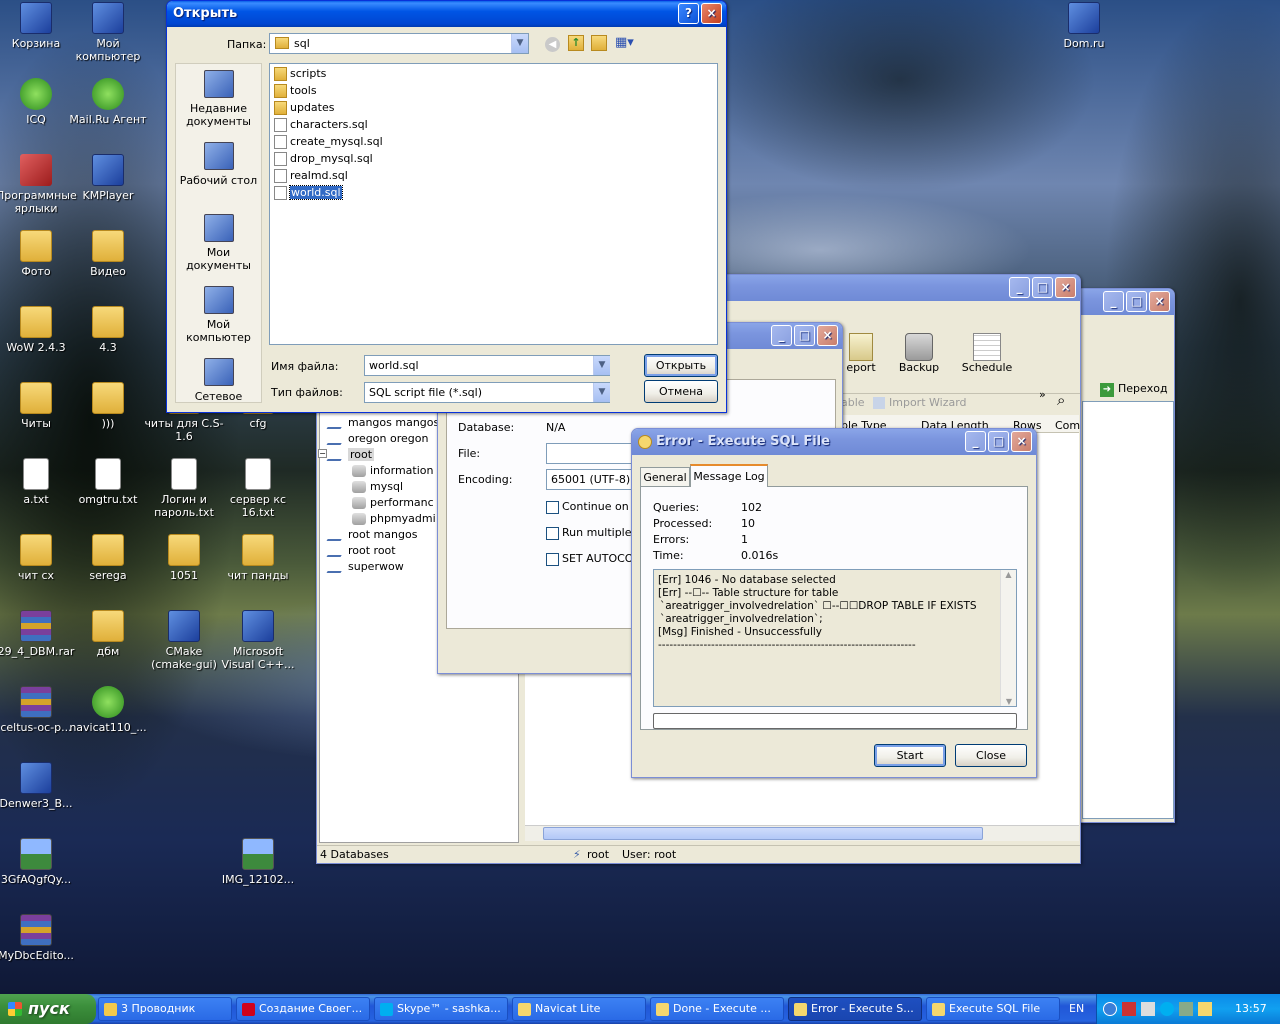 The image size is (1280, 1024). What do you see at coordinates (1148, 1009) in the screenshot?
I see `tray-volume-icon` at bounding box center [1148, 1009].